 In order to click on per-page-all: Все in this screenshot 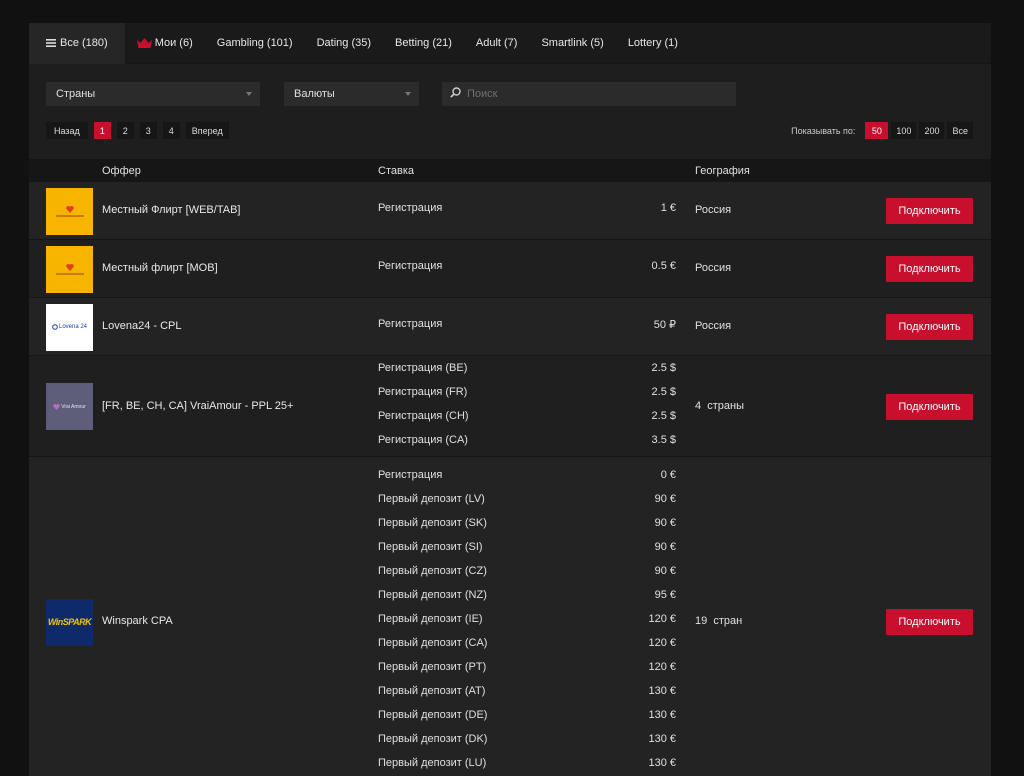, I will do `click(960, 130)`.